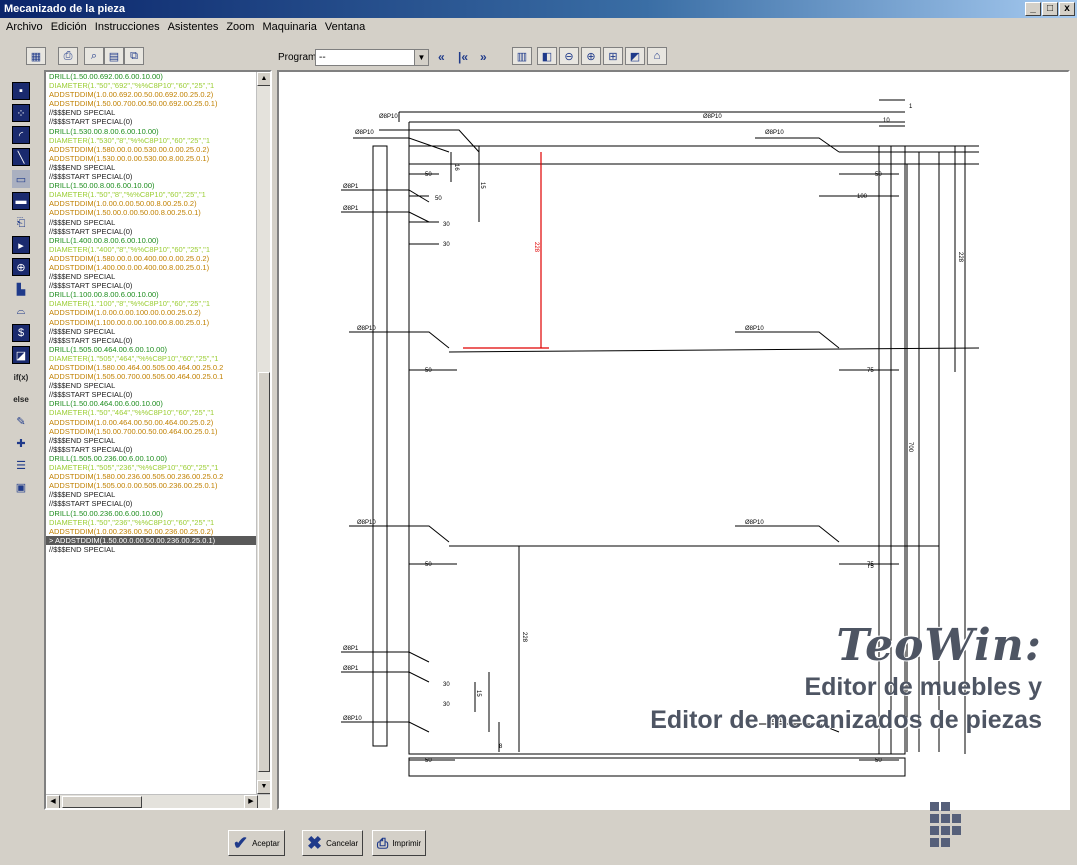  I want to click on menu-instrucciones: Instrucciones, so click(127, 27).